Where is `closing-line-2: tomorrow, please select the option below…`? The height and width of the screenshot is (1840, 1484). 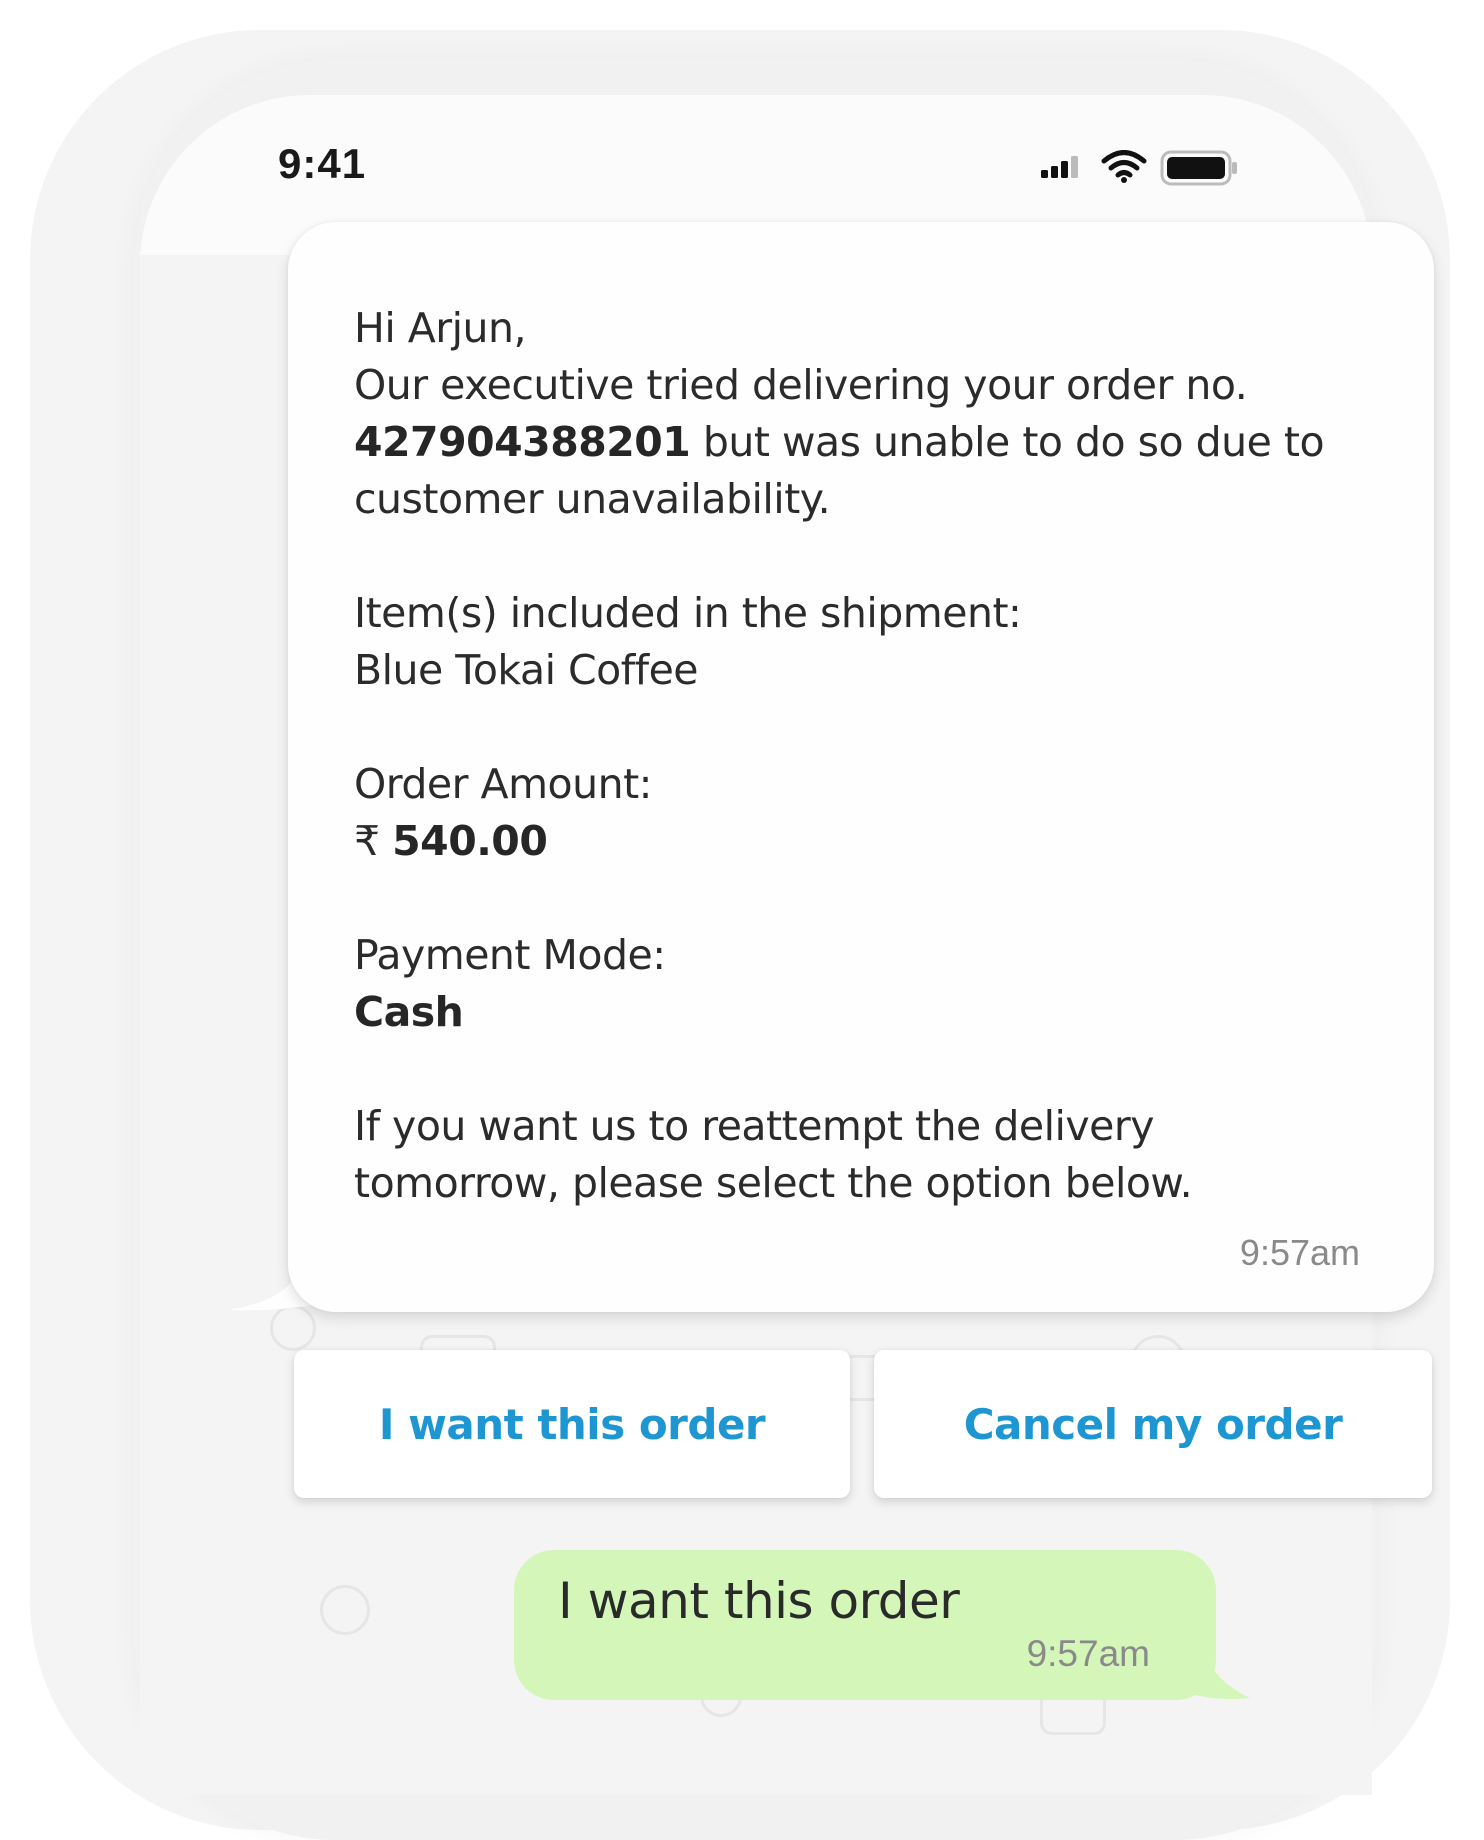 closing-line-2: tomorrow, please select the option below… is located at coordinates (773, 1183).